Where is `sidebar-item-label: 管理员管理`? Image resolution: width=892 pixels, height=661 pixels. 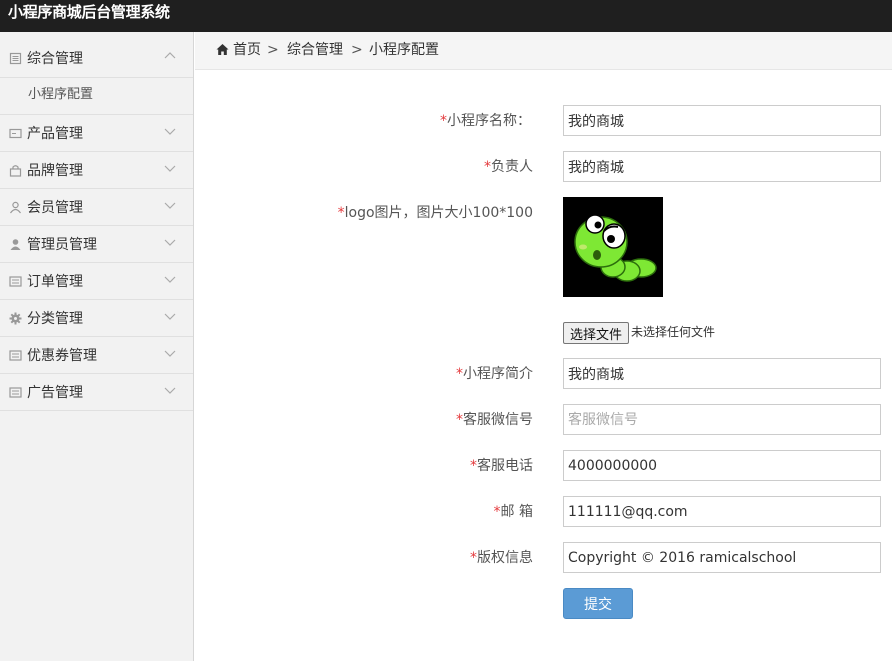 sidebar-item-label: 管理员管理 is located at coordinates (62, 245).